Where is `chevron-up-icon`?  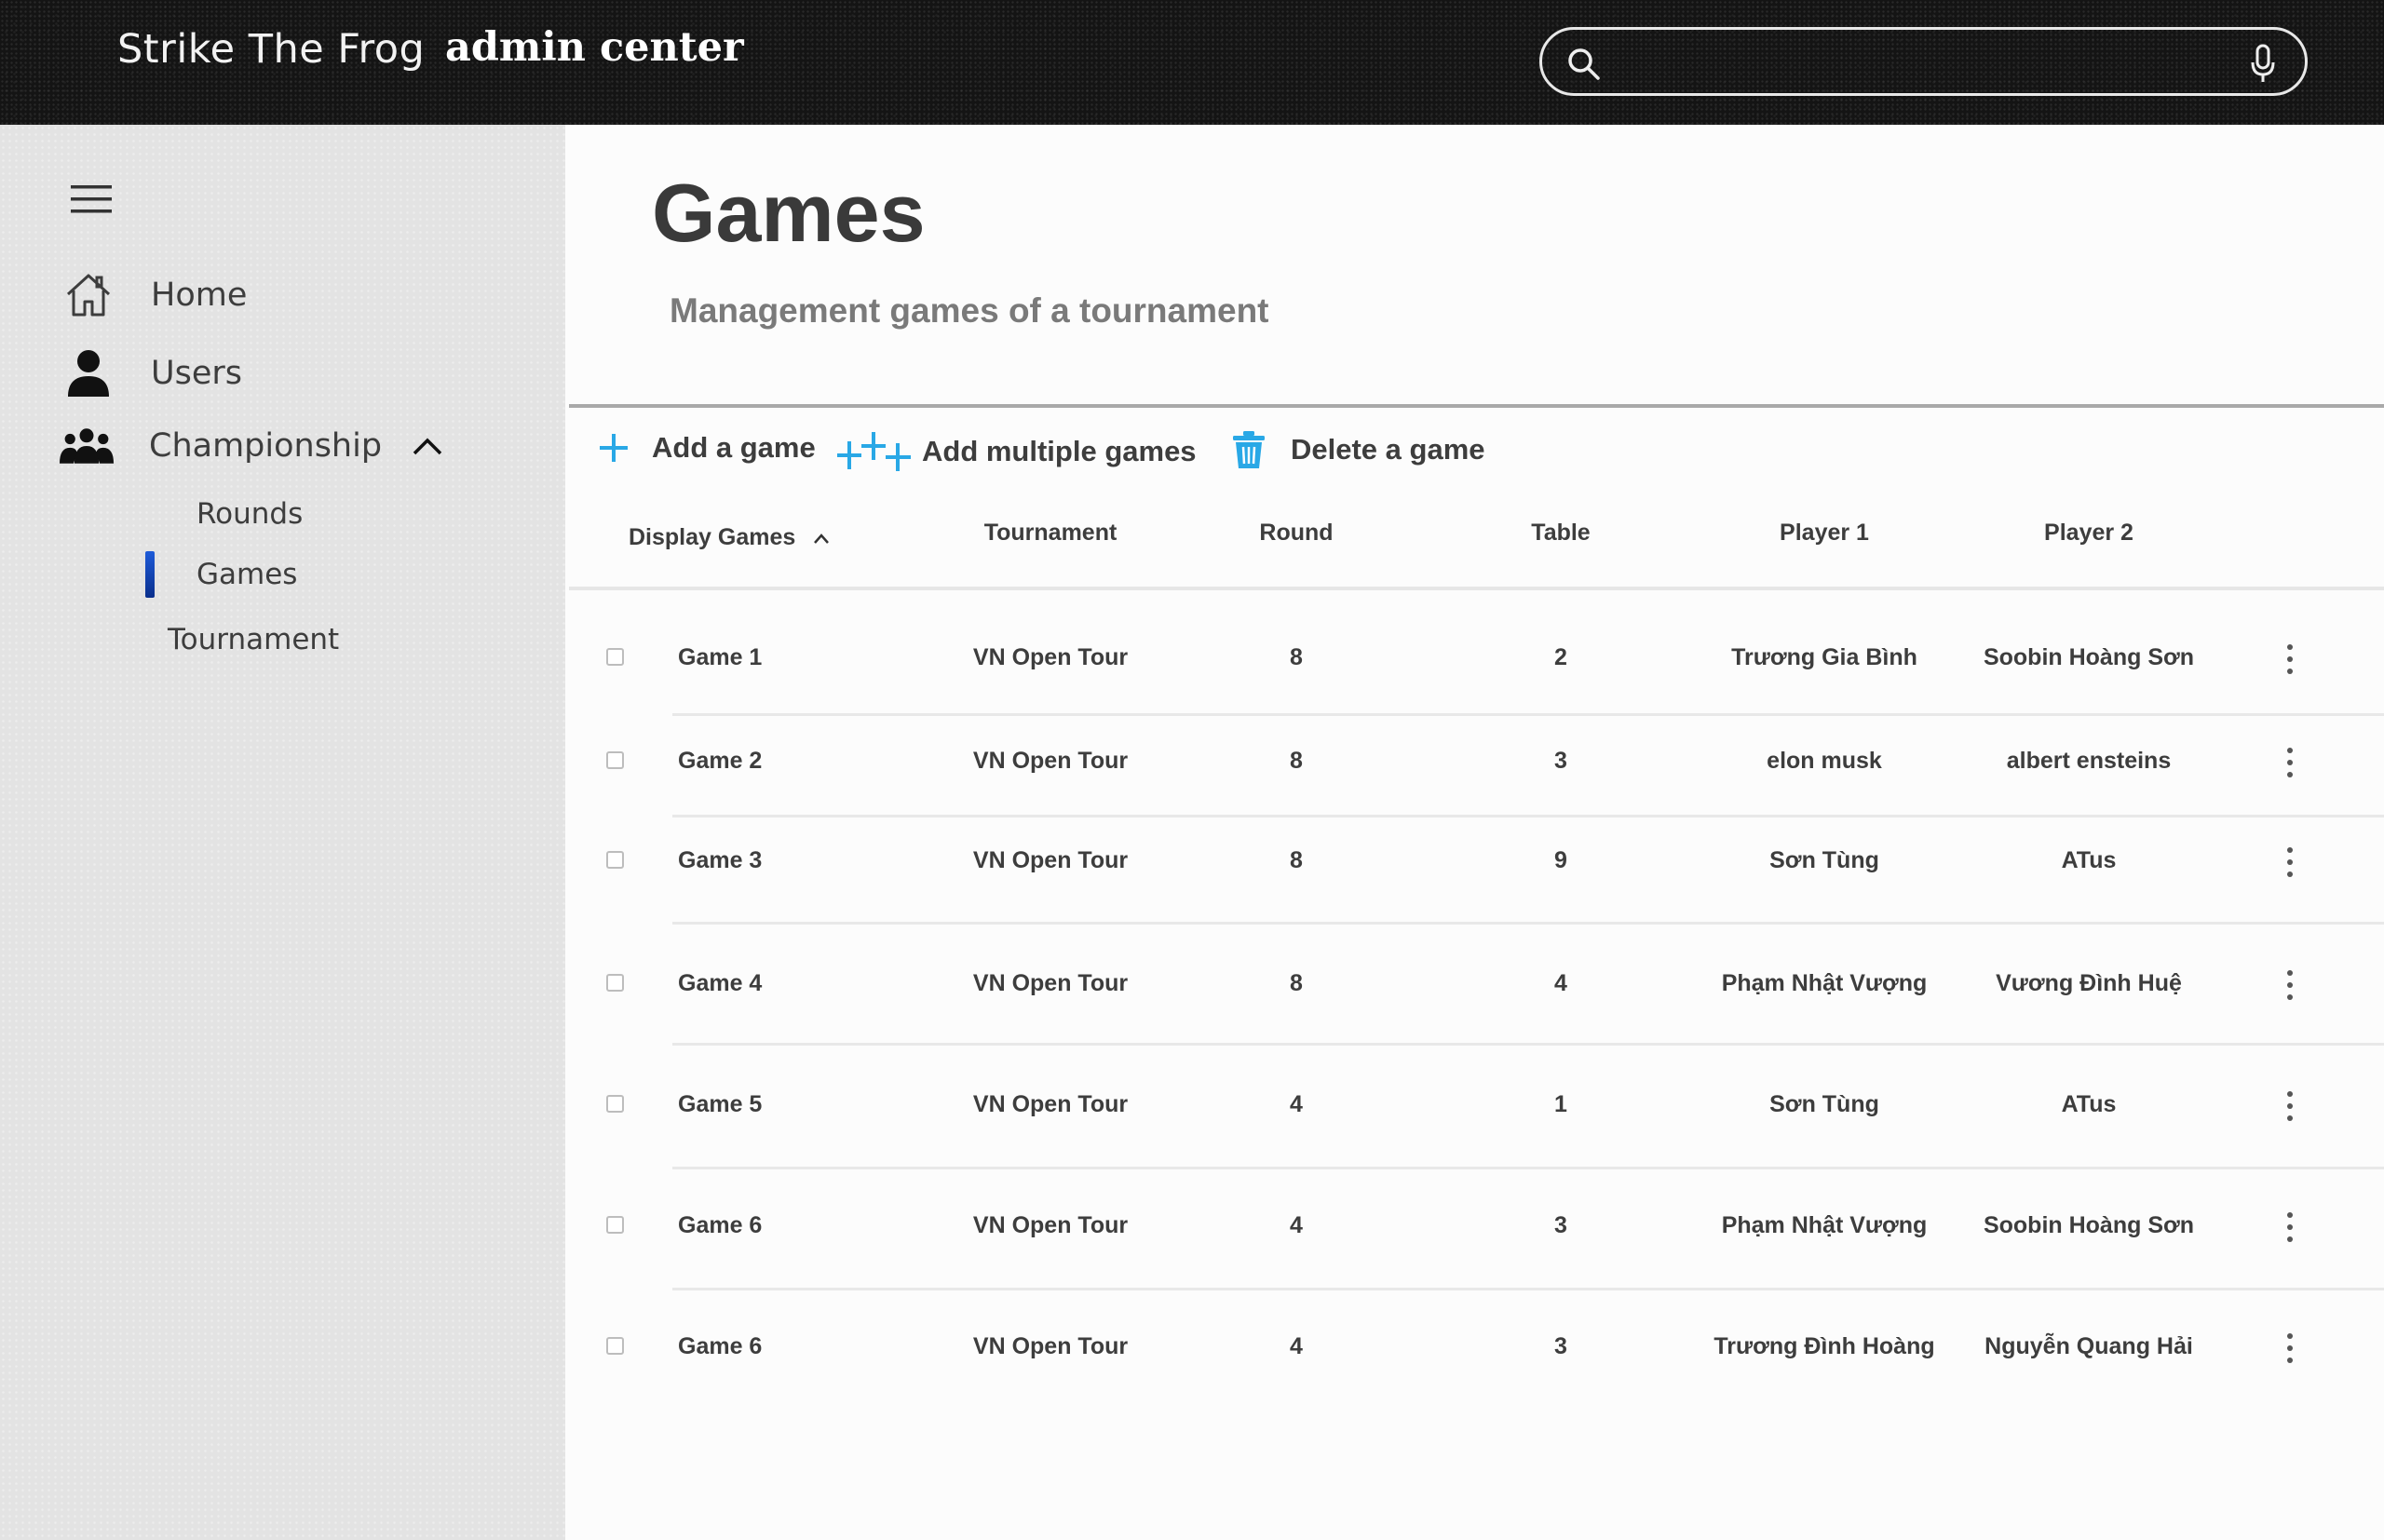
chevron-up-icon is located at coordinates (427, 446).